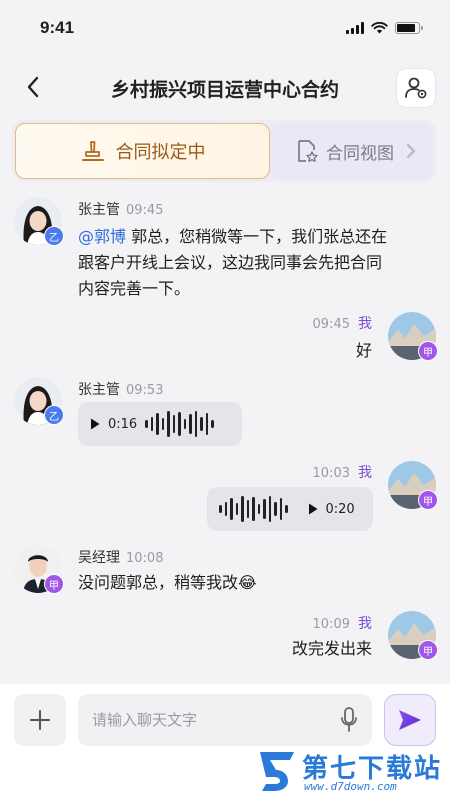 Image resolution: width=450 pixels, height=800 pixels. I want to click on signing-pen-icon, so click(92, 151).